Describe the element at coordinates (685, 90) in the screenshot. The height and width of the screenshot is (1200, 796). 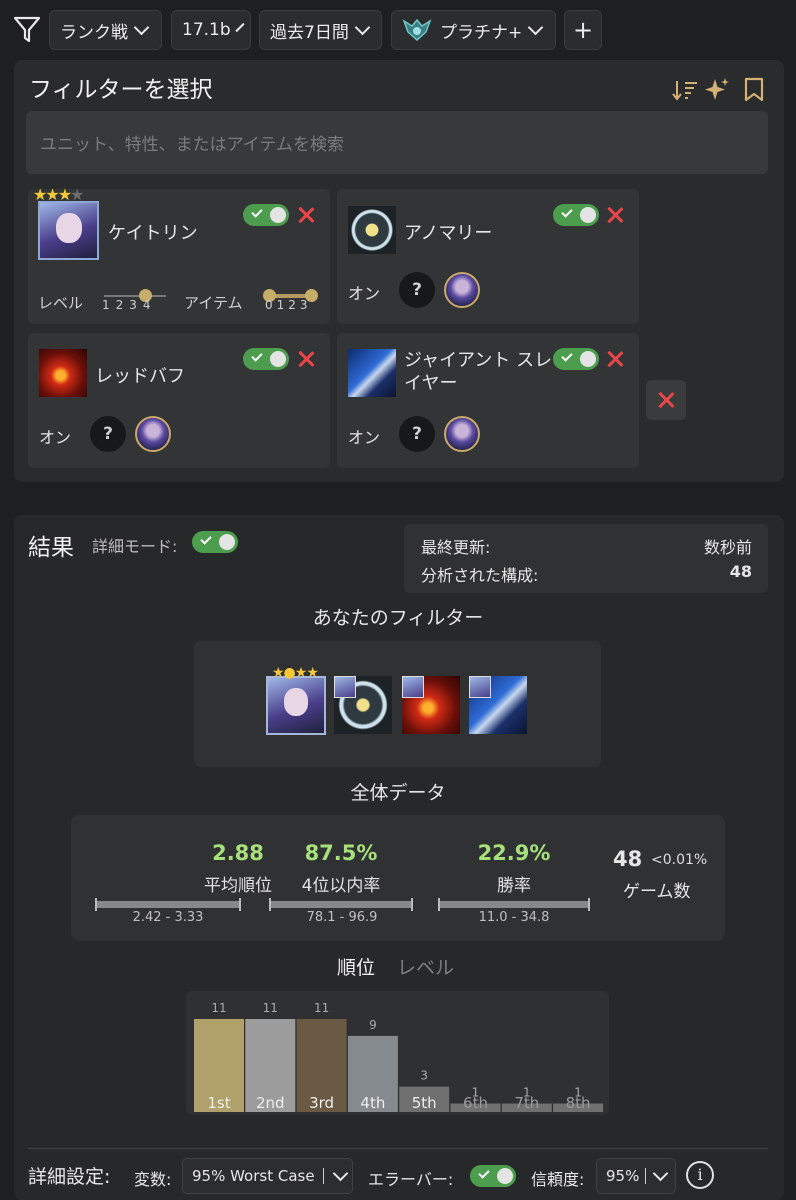
I see `sort-icon` at that location.